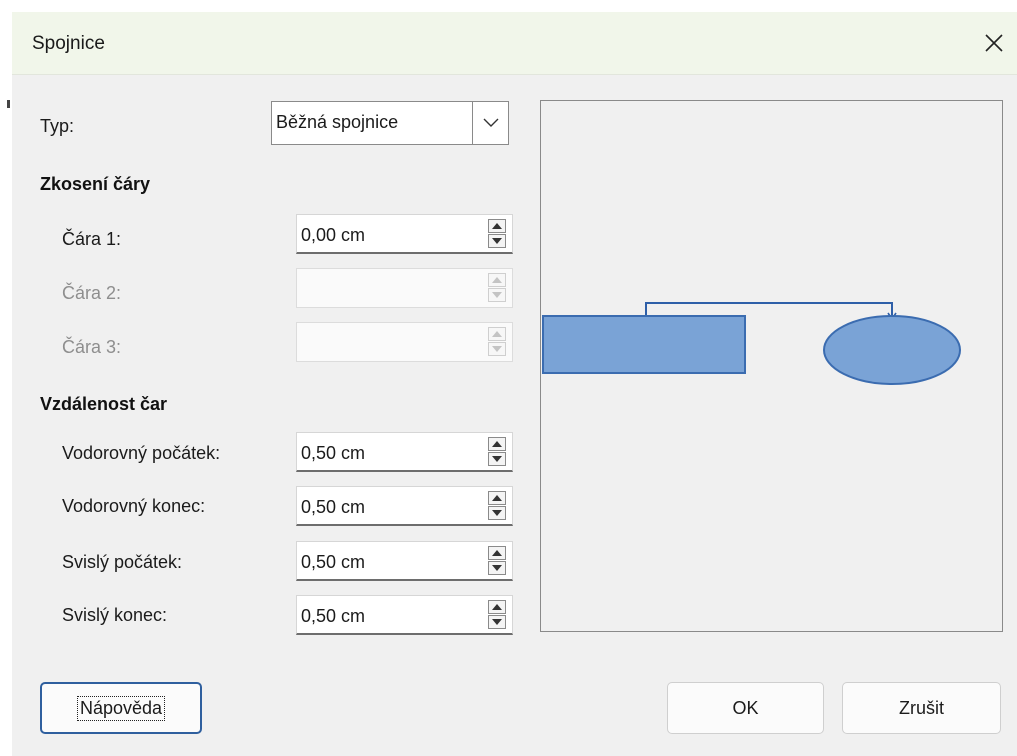 Image resolution: width=1017 pixels, height=756 pixels. I want to click on ok-button-label: OK, so click(745, 707).